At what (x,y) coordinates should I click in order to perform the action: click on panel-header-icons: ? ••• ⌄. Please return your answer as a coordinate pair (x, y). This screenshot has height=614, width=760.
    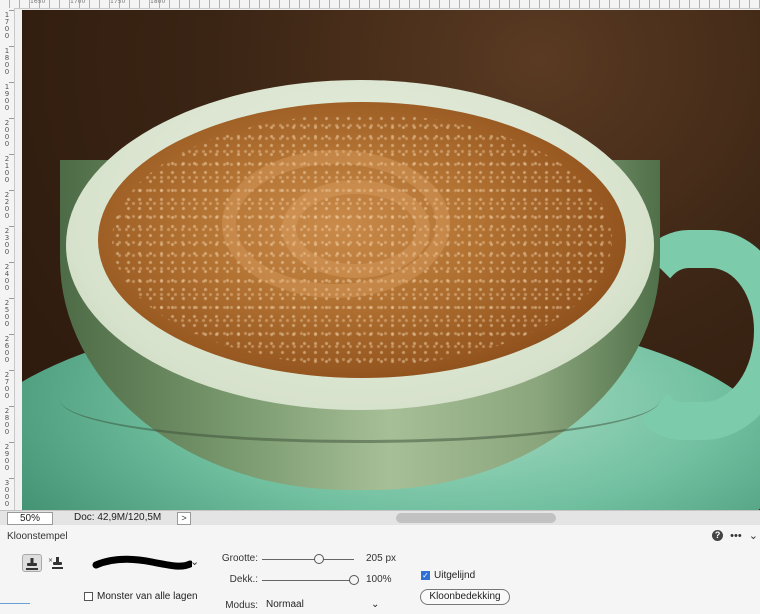
    Looking at the image, I should click on (735, 535).